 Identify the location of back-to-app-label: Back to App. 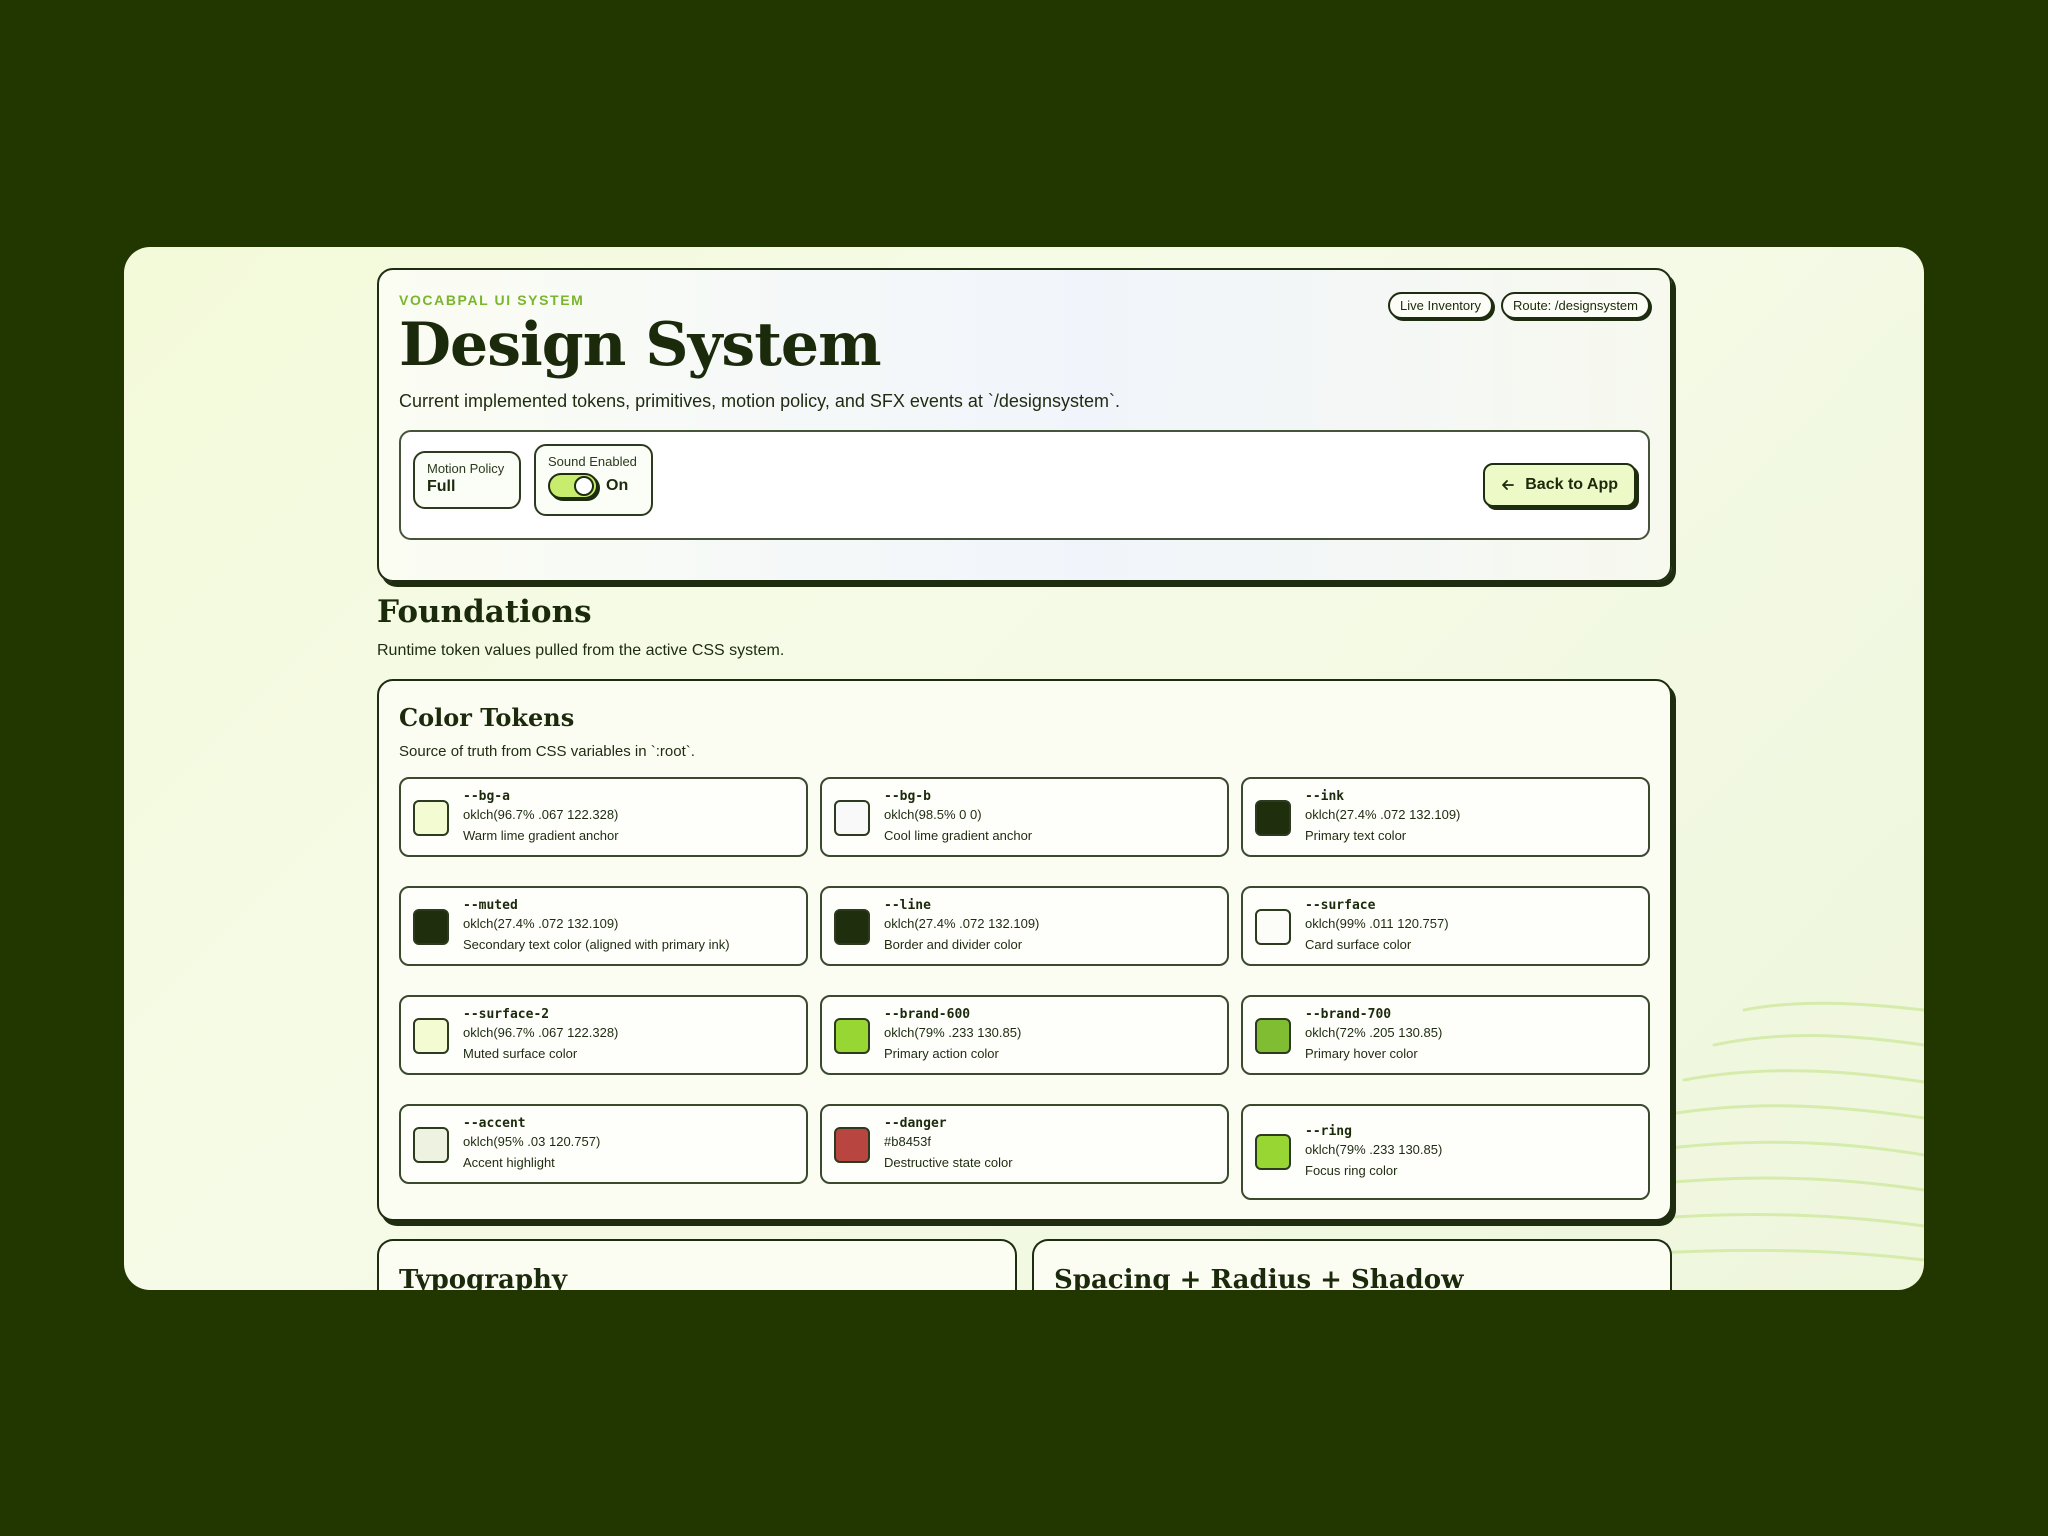
(1571, 484).